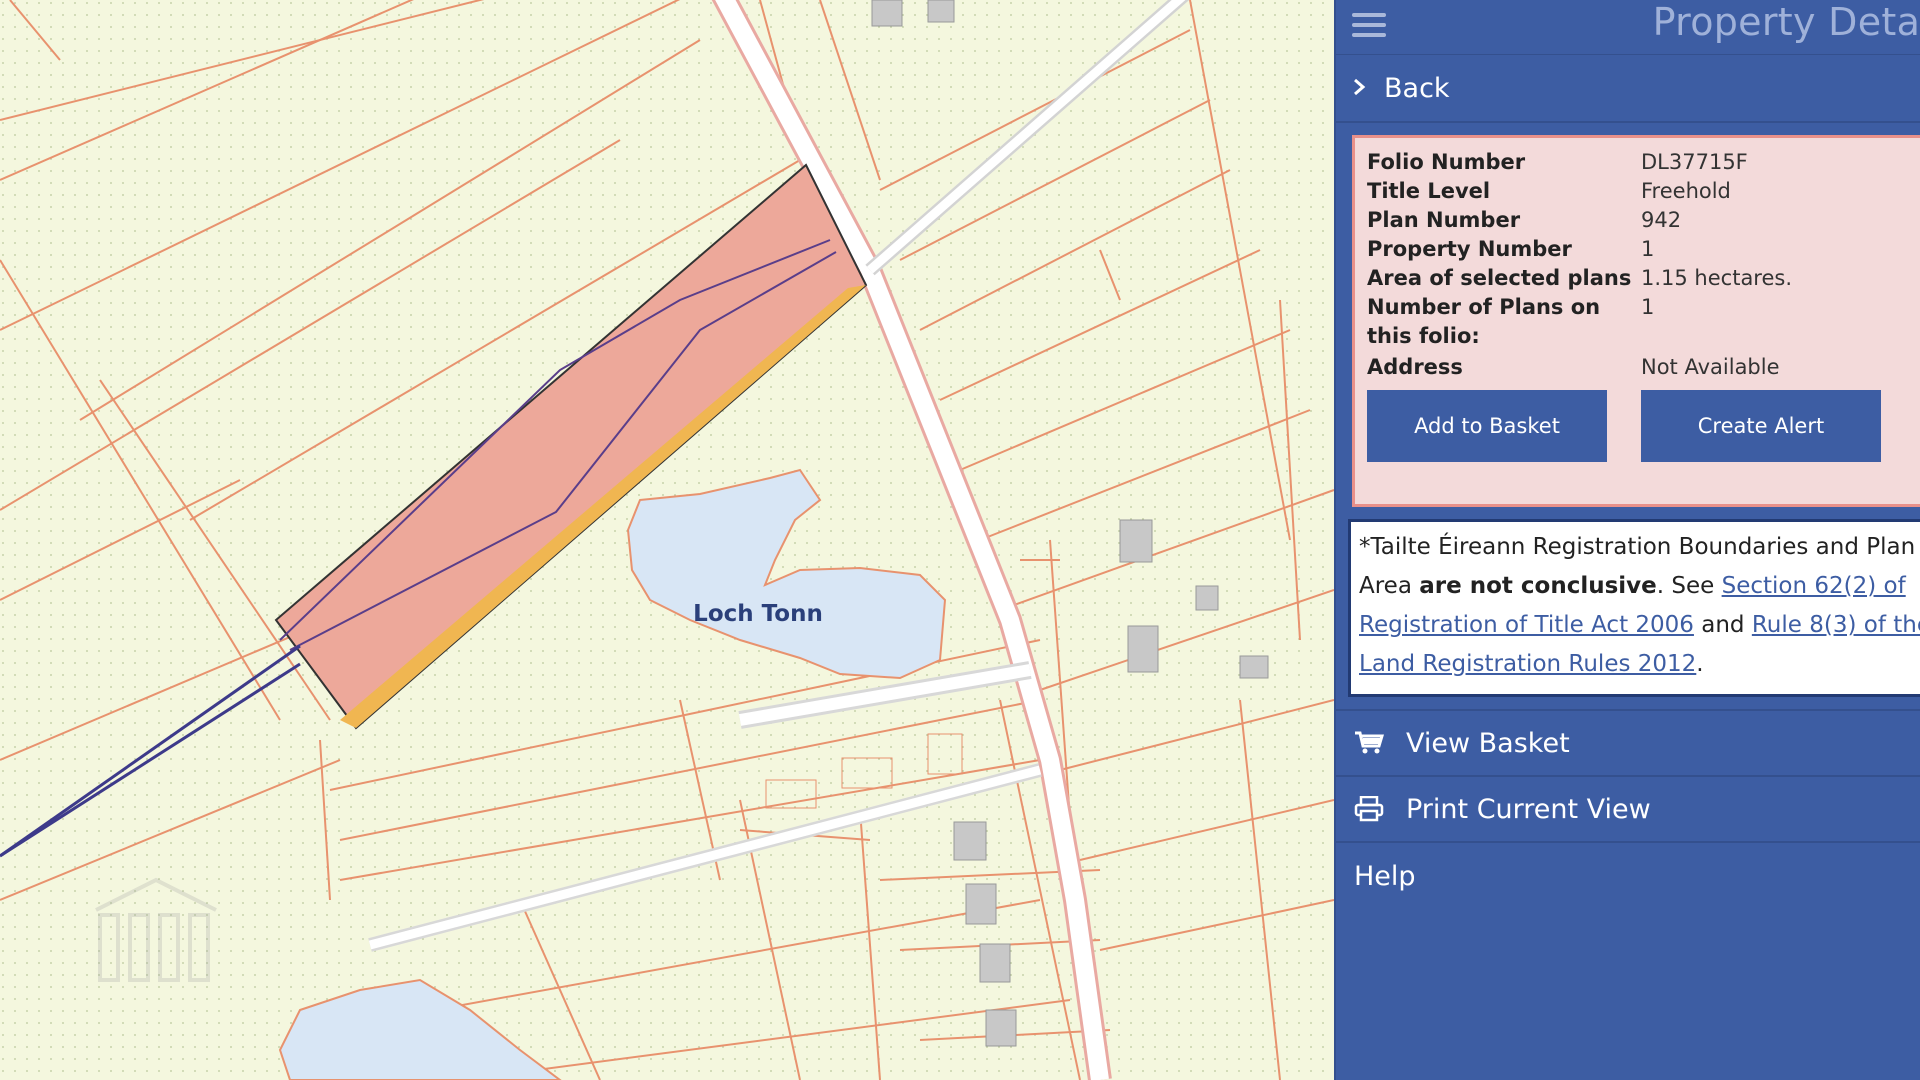  I want to click on panel-title: Property Details, so click(1786, 22).